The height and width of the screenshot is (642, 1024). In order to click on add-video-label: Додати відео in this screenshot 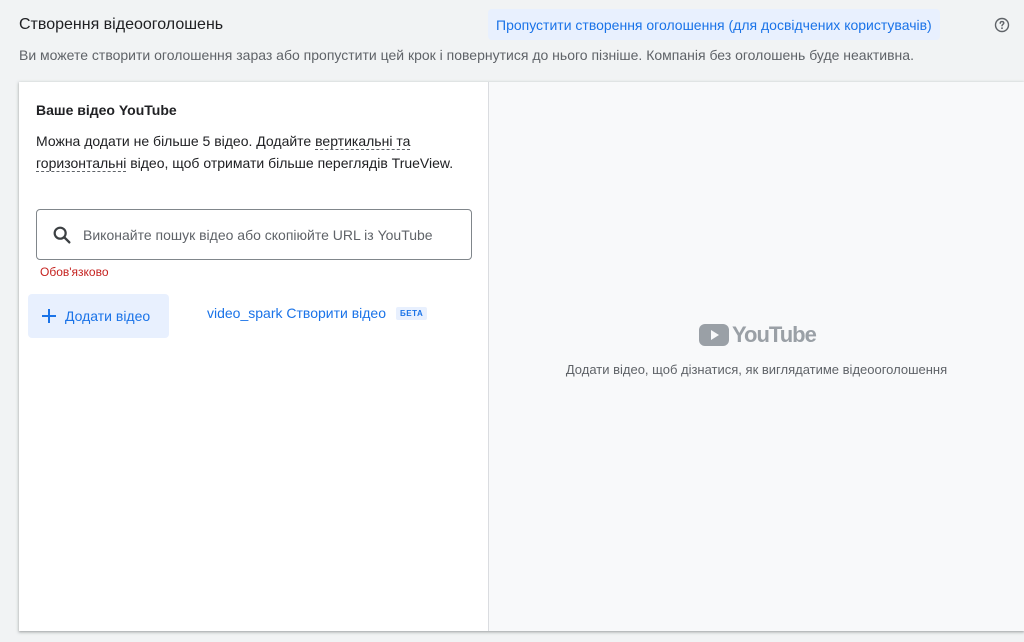, I will do `click(108, 316)`.